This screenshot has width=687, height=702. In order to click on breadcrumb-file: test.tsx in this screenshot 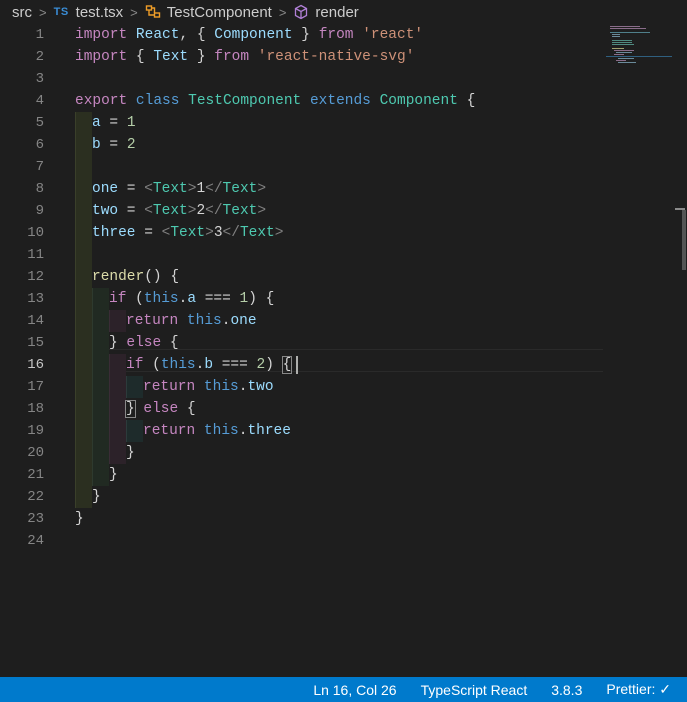, I will do `click(100, 12)`.